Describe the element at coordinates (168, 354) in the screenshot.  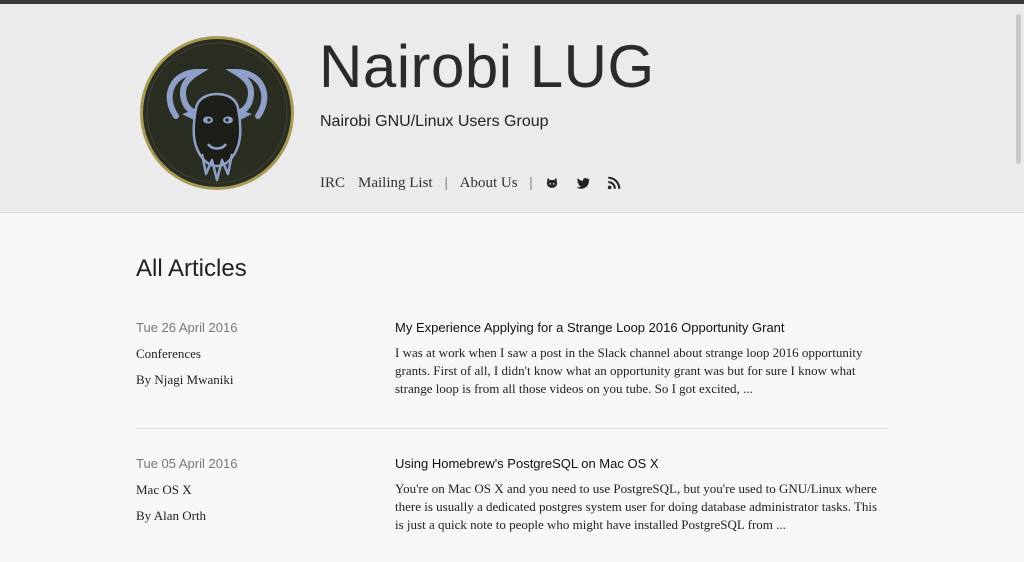
I see `article-category: Conferences` at that location.